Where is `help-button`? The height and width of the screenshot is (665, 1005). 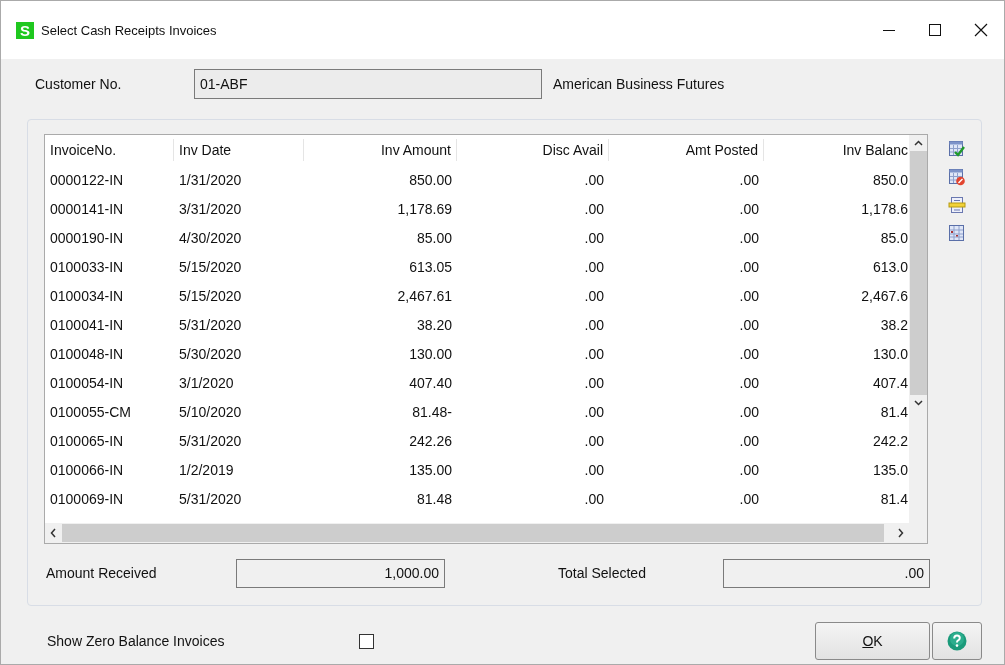 help-button is located at coordinates (957, 641).